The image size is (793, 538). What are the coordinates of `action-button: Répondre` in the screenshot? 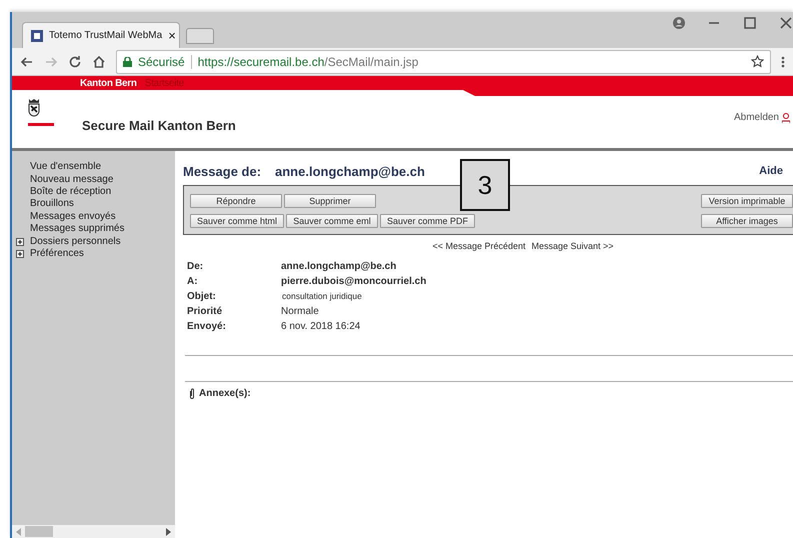 It's located at (236, 201).